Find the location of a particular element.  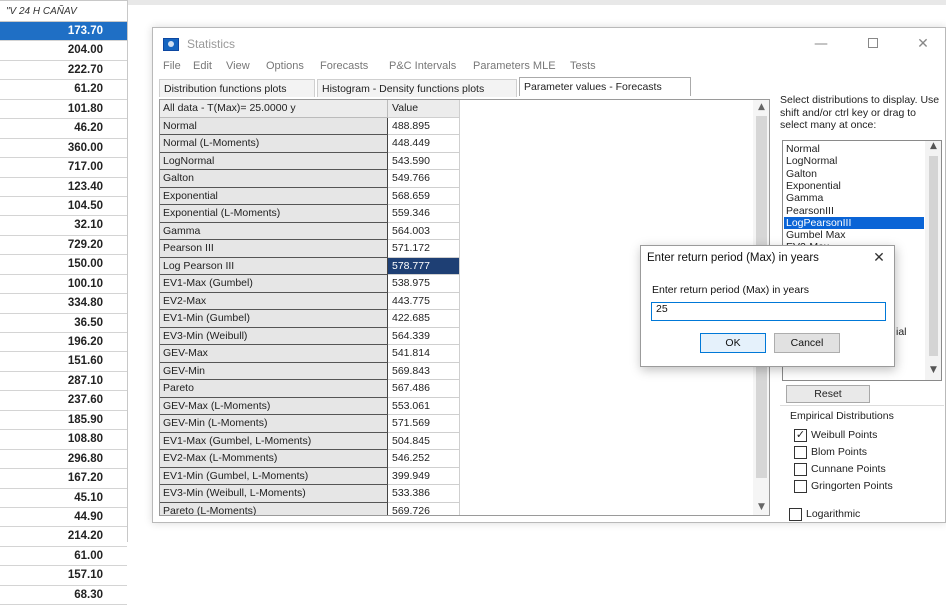

distribution-name-cell: EV2-Max (L-Momments) is located at coordinates (274, 459).